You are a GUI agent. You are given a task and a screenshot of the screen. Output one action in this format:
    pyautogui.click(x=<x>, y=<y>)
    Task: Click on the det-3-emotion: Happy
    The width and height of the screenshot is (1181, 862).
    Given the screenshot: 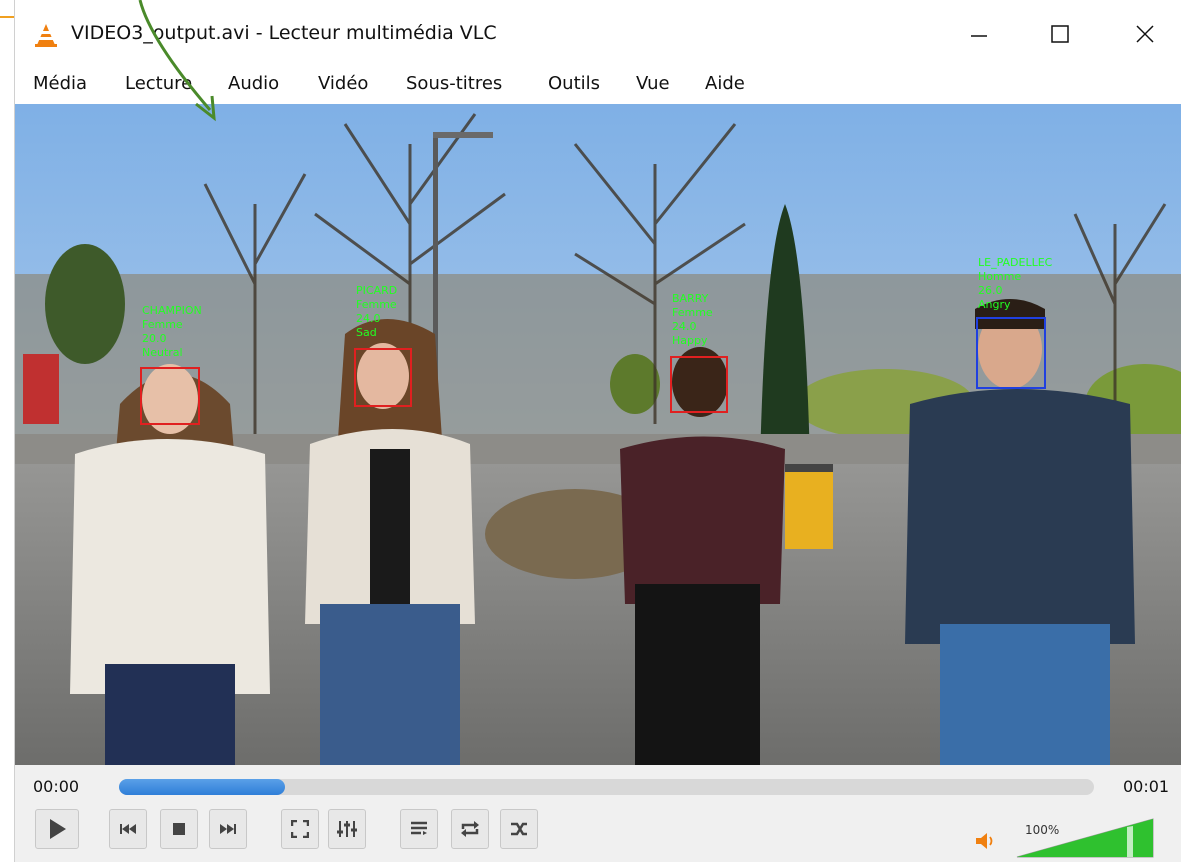 What is the action you would take?
    pyautogui.click(x=690, y=340)
    